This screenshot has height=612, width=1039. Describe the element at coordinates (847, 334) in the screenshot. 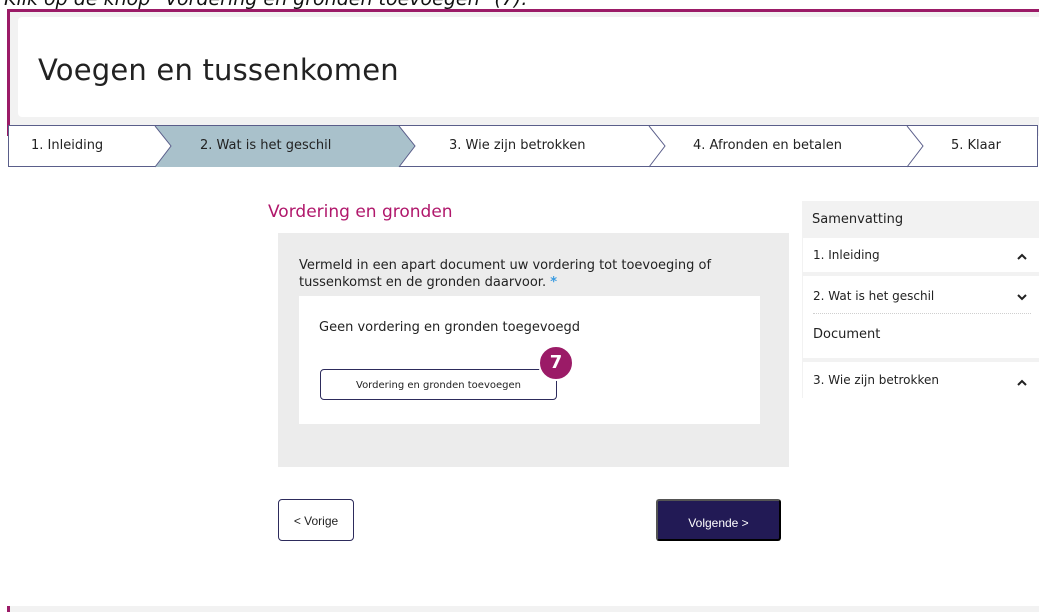

I see `summary-sub-item-document: Document` at that location.